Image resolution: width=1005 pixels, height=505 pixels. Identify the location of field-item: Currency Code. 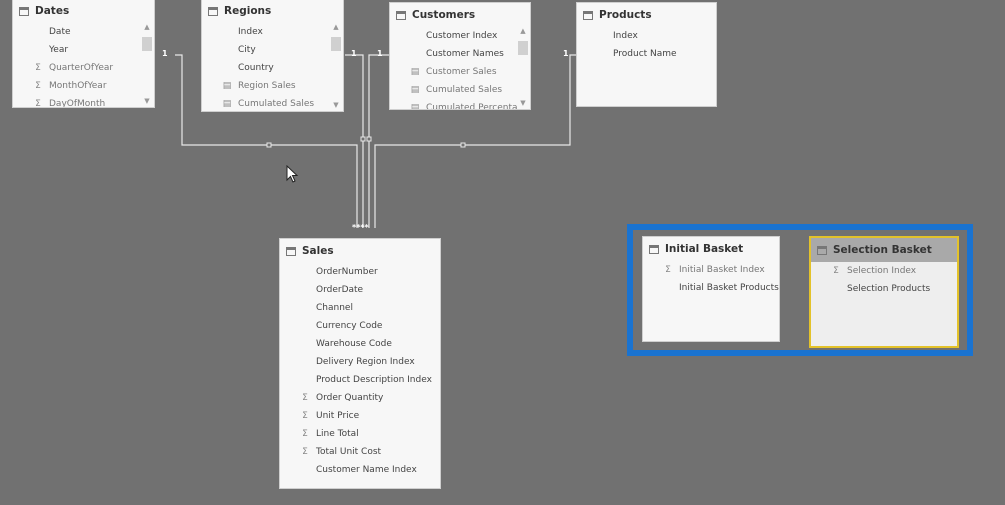
(360, 326).